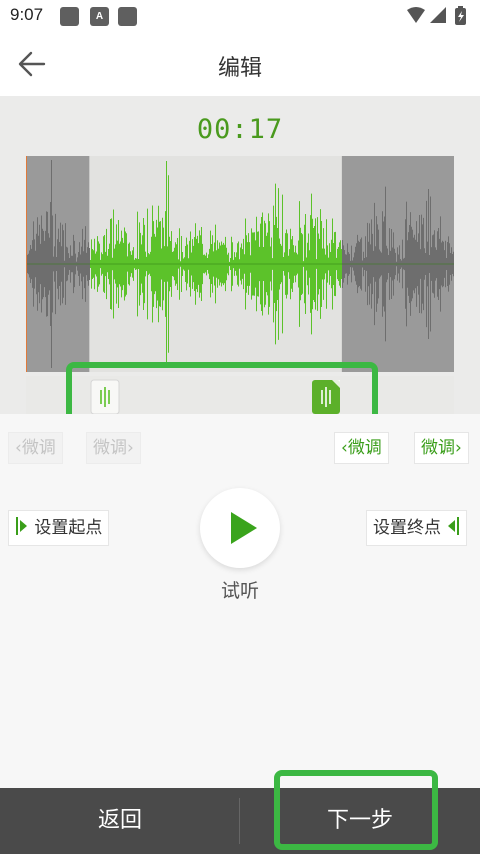 The width and height of the screenshot is (480, 854). I want to click on next-step-button: 下一步, so click(360, 821).